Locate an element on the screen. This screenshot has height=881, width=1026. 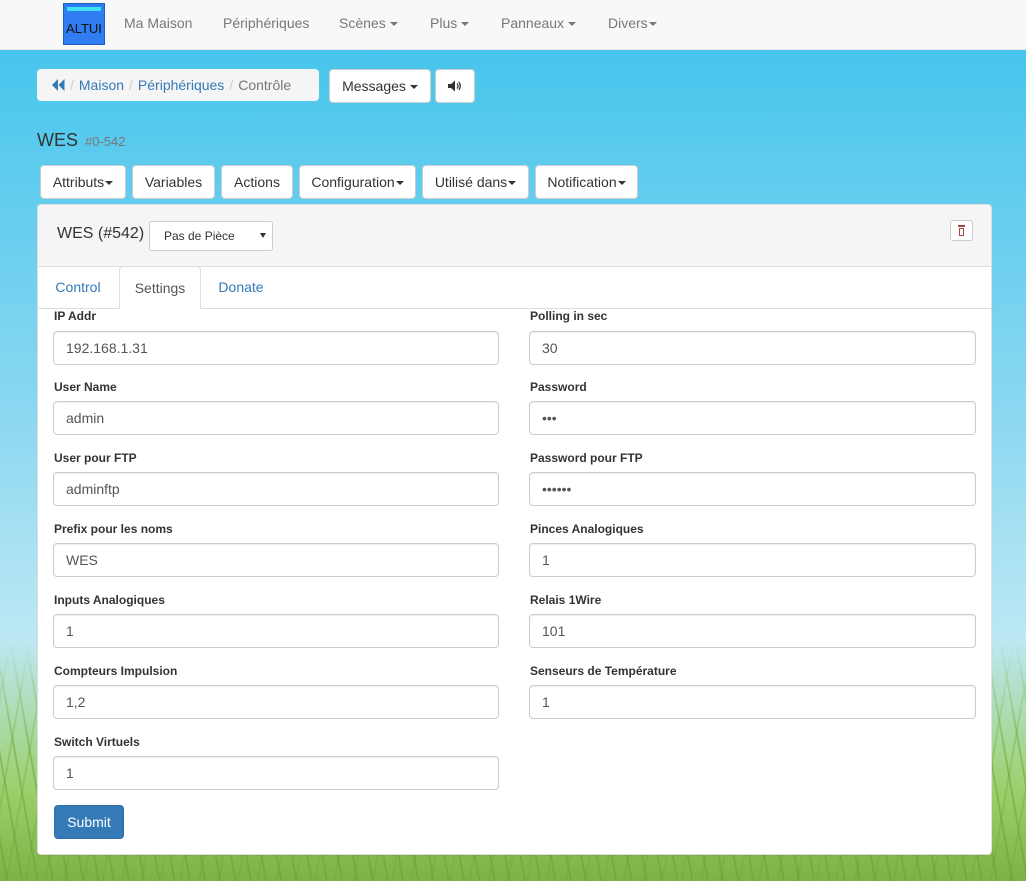
button-label: Attributs is located at coordinates (78, 182).